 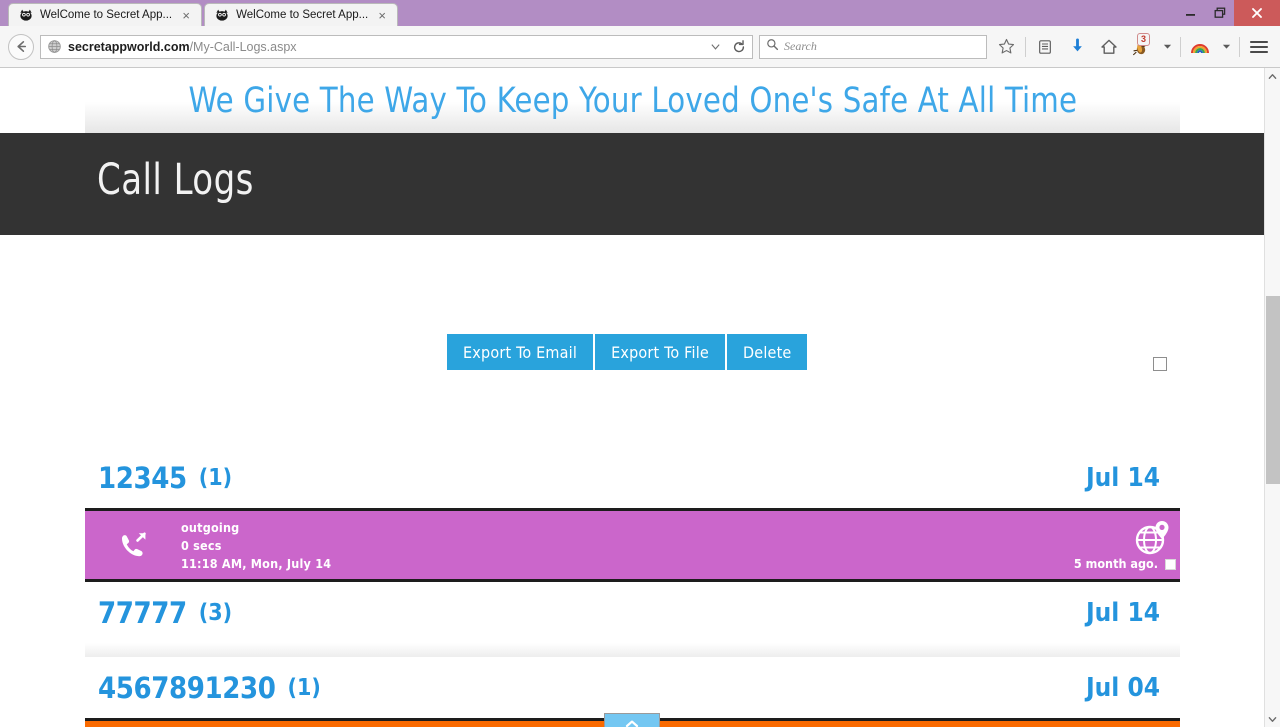 I want to click on call-timestamp: 11:18 AM, Mon, July 14, so click(x=256, y=563).